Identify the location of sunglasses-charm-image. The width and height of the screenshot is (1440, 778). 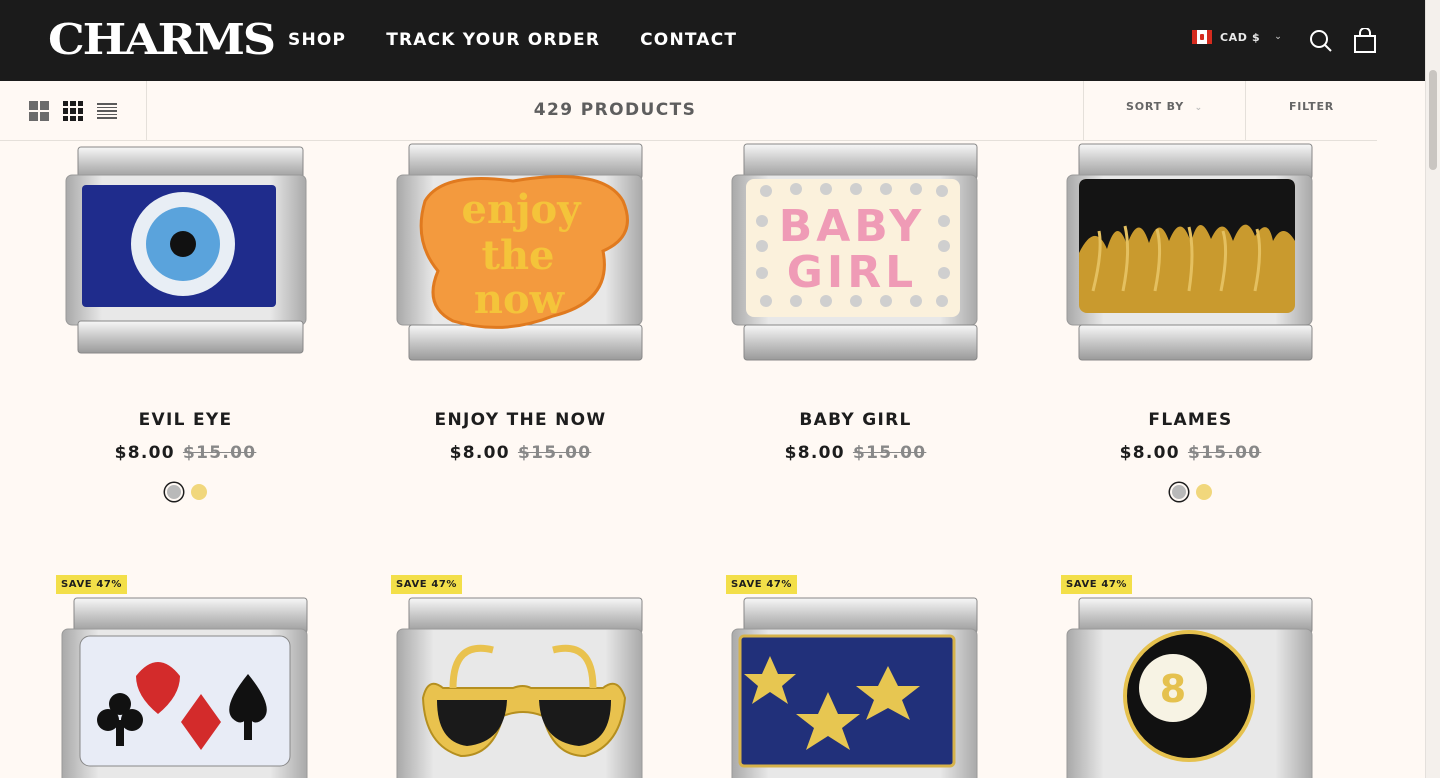
(520, 687).